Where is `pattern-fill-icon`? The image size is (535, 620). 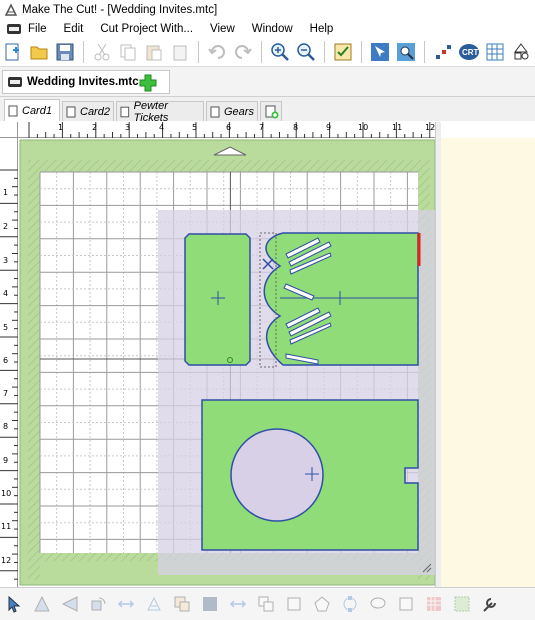
pattern-fill-icon is located at coordinates (434, 604).